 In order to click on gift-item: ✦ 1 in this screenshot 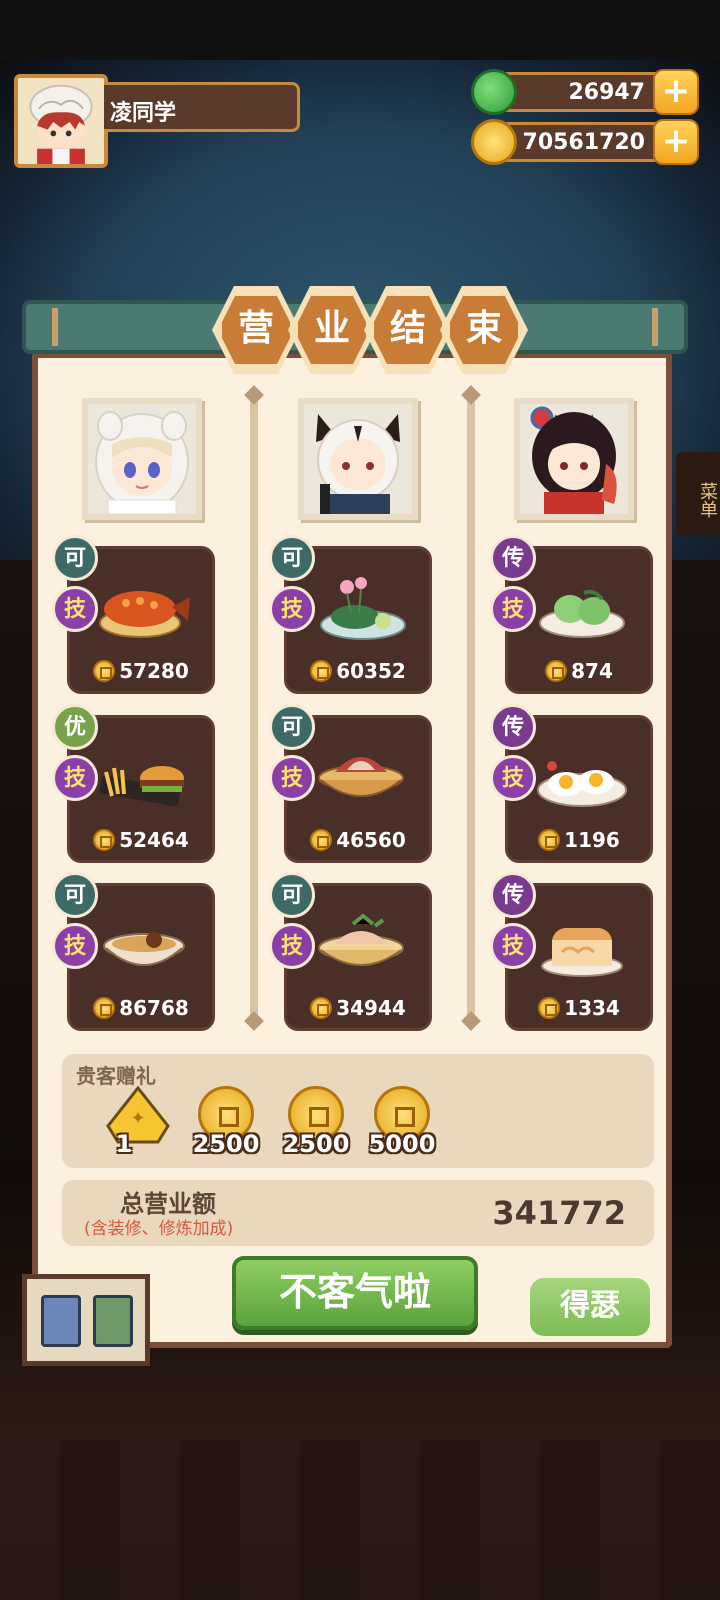, I will do `click(138, 1122)`.